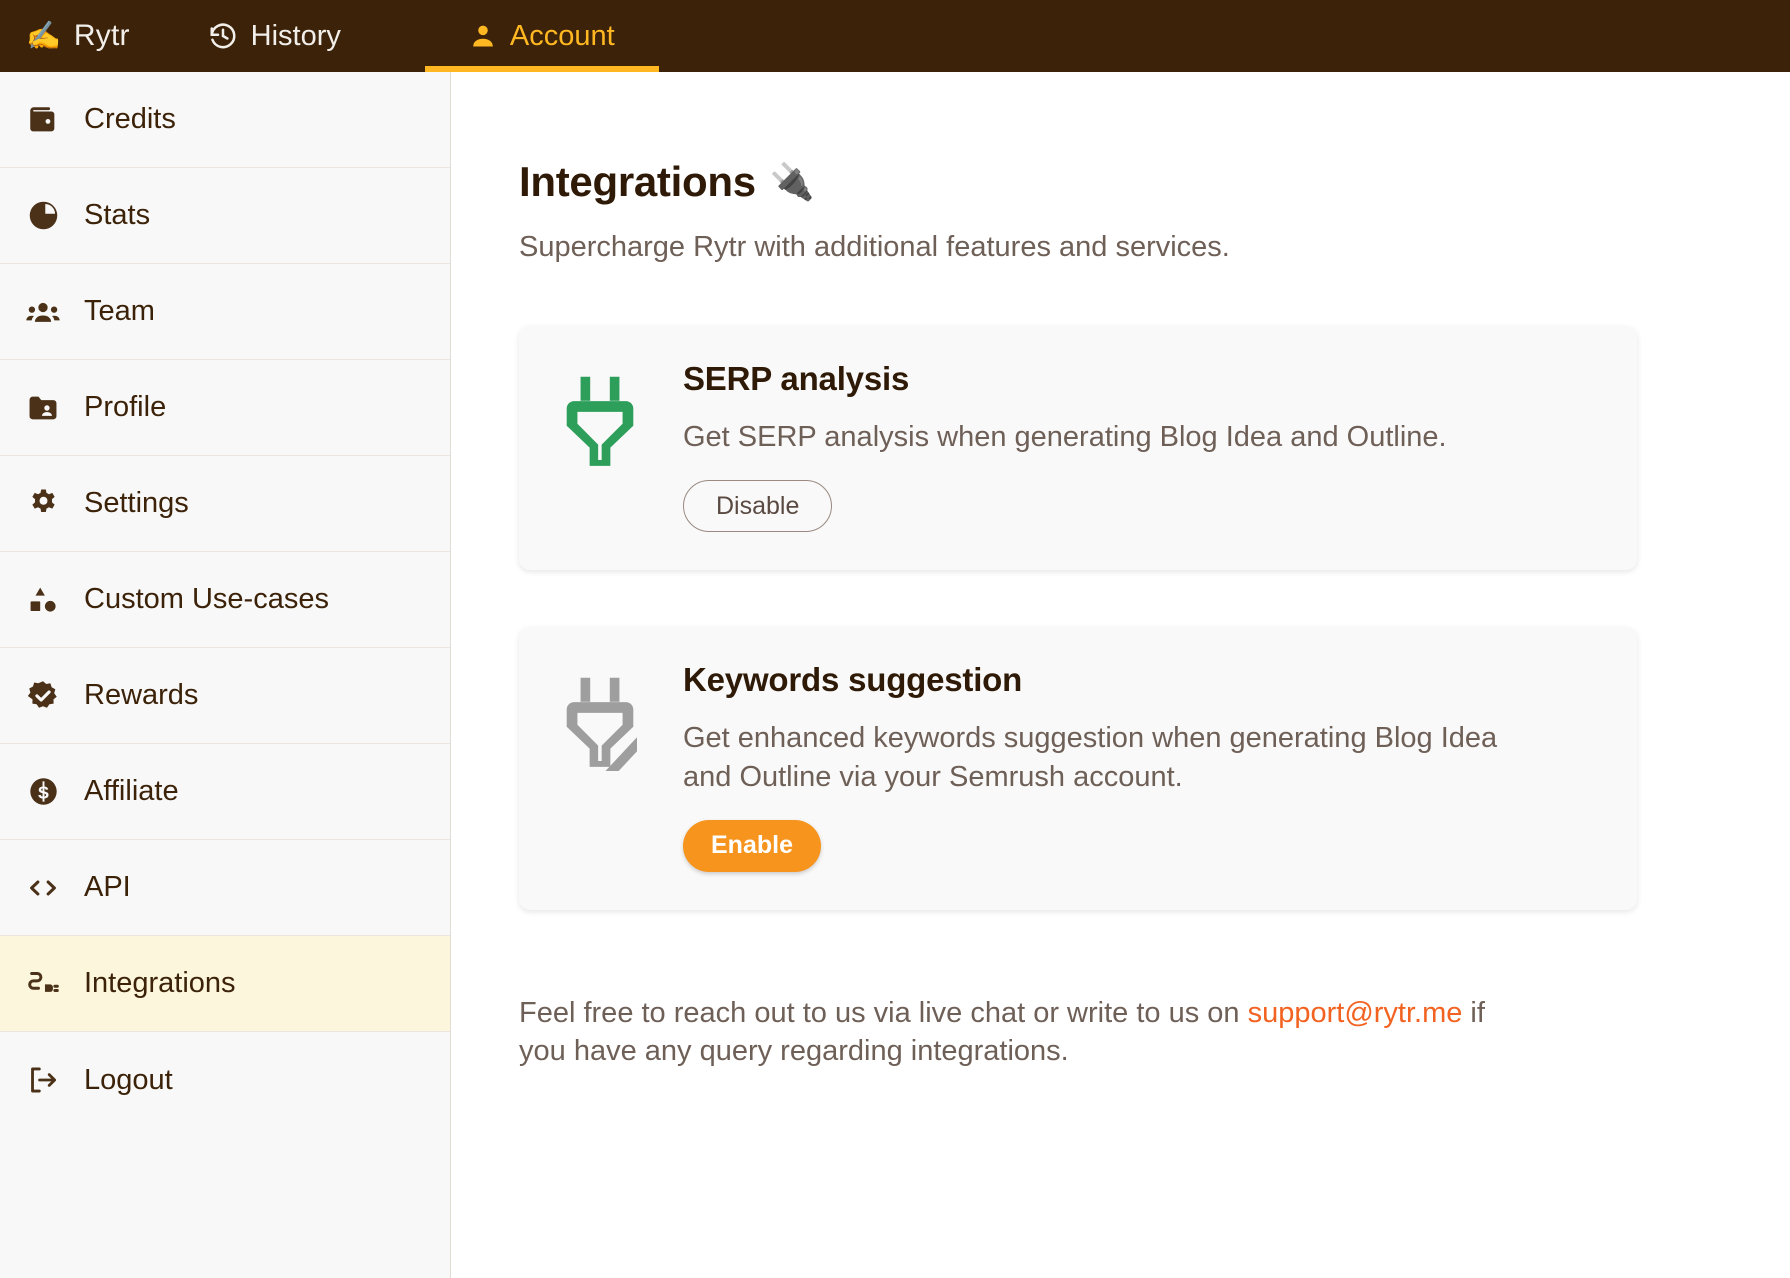 This screenshot has height=1278, width=1790. Describe the element at coordinates (141, 695) in the screenshot. I see `sidebar-item-rewards-label: Rewards` at that location.